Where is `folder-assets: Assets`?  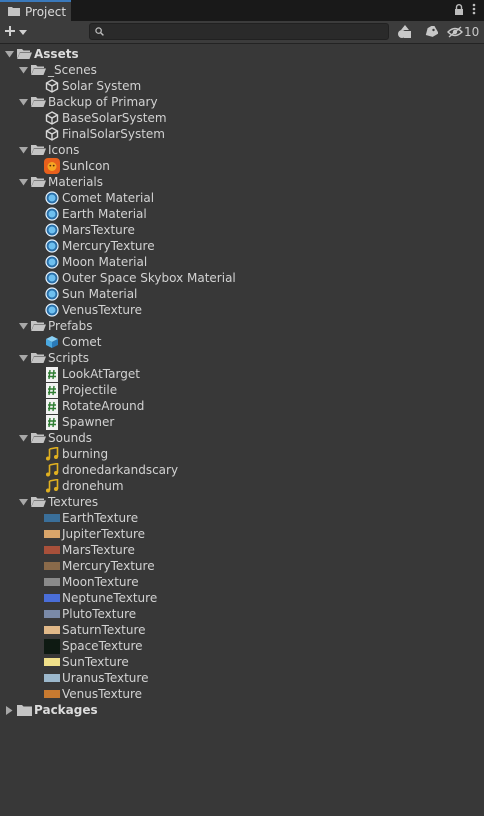 folder-assets: Assets is located at coordinates (41, 54).